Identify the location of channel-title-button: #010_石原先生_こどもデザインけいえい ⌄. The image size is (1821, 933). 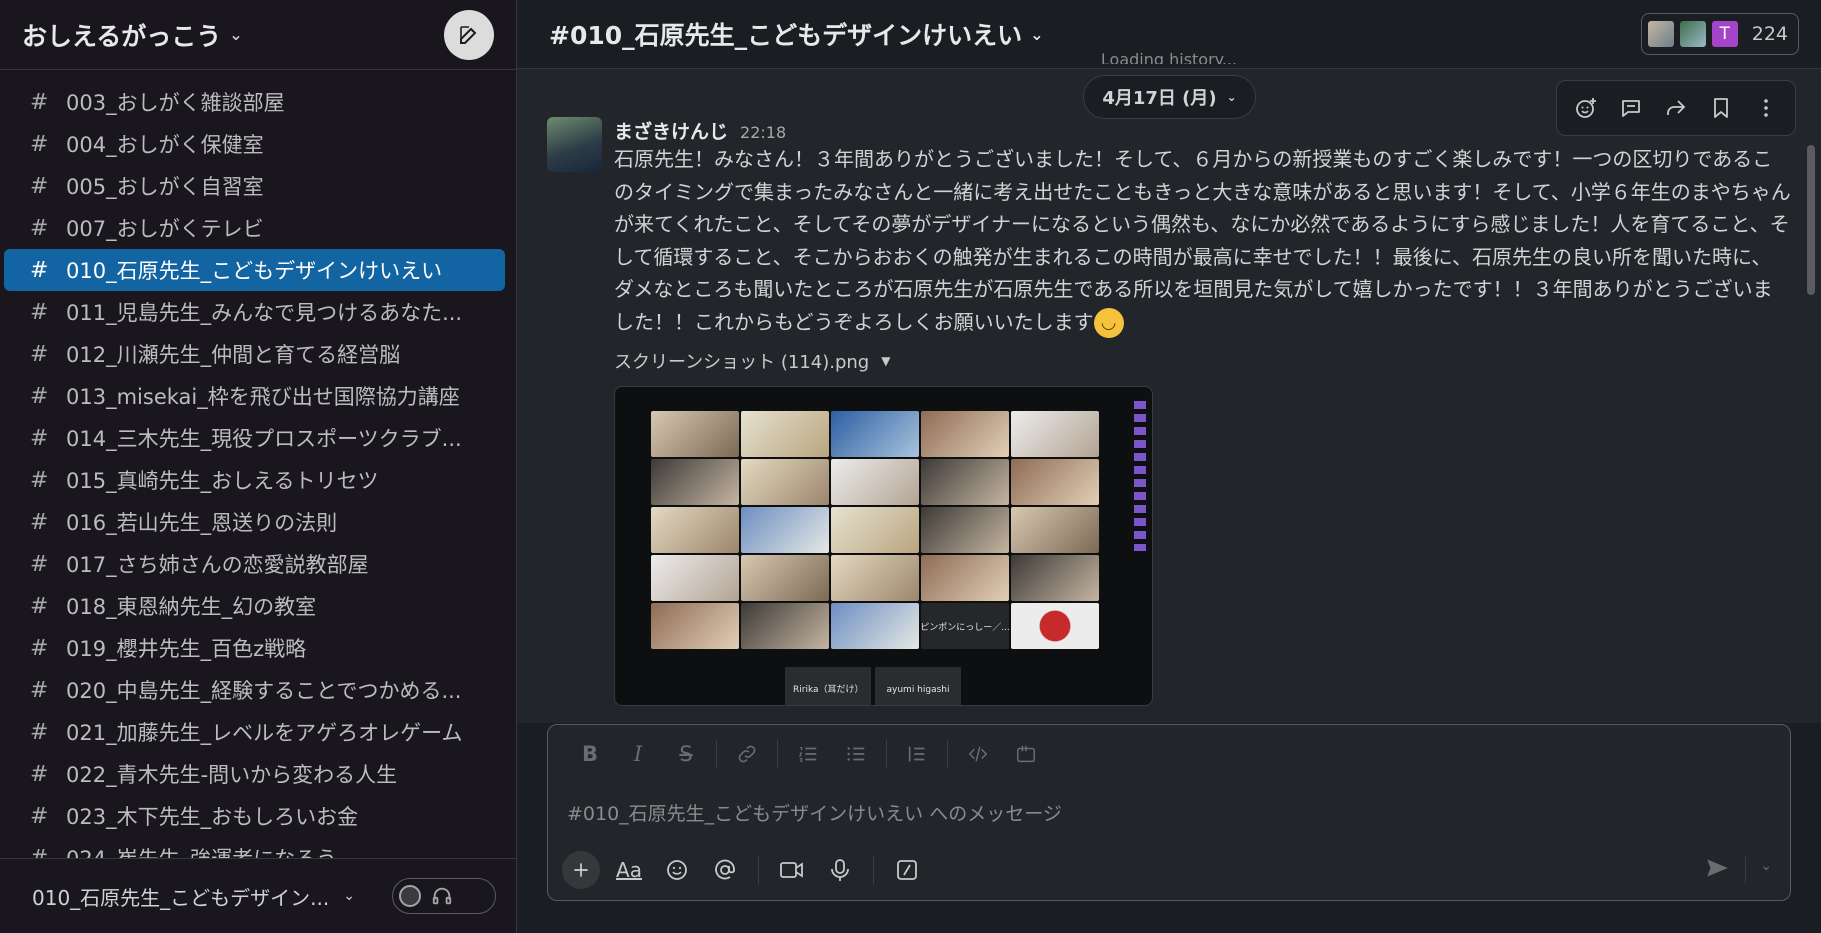
(796, 34).